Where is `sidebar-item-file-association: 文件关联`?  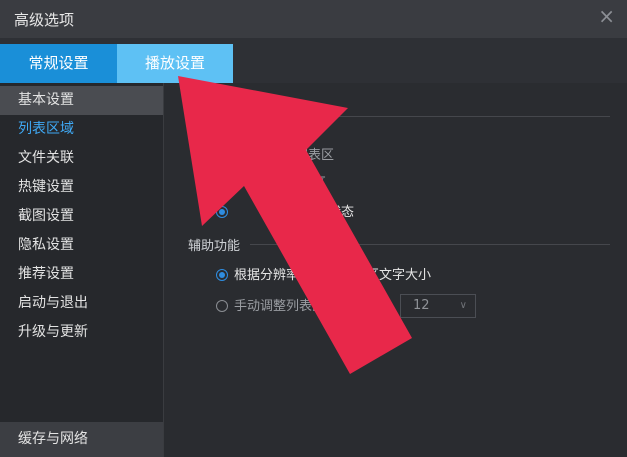 sidebar-item-file-association: 文件关联 is located at coordinates (81, 158).